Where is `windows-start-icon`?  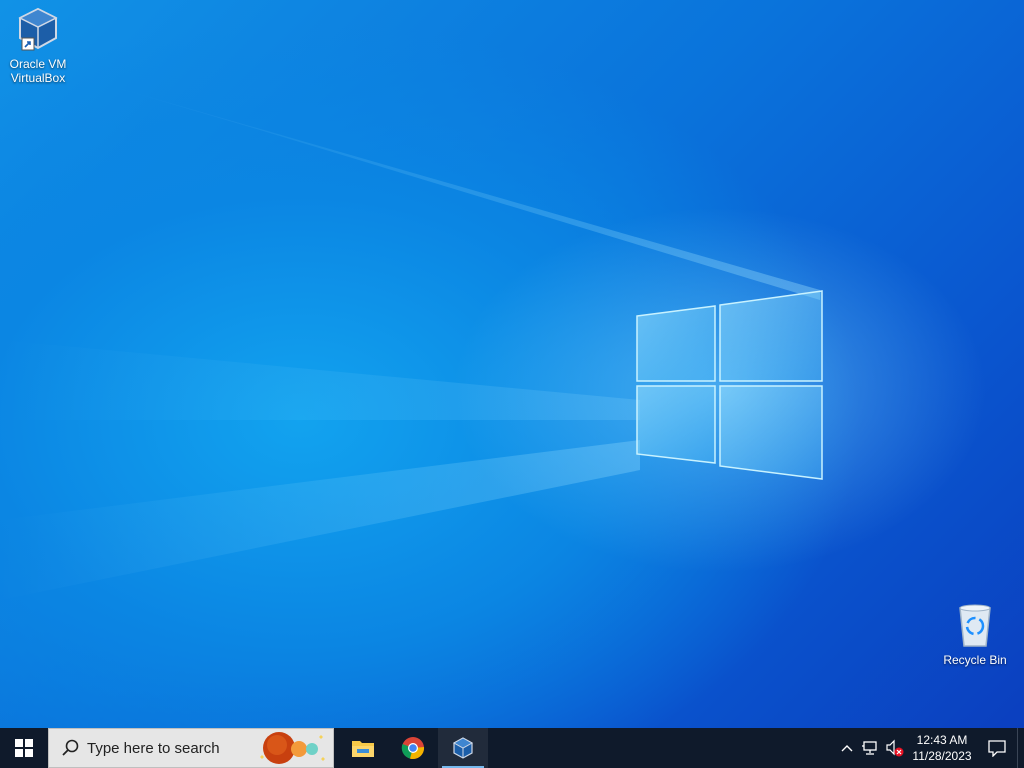 windows-start-icon is located at coordinates (24, 748).